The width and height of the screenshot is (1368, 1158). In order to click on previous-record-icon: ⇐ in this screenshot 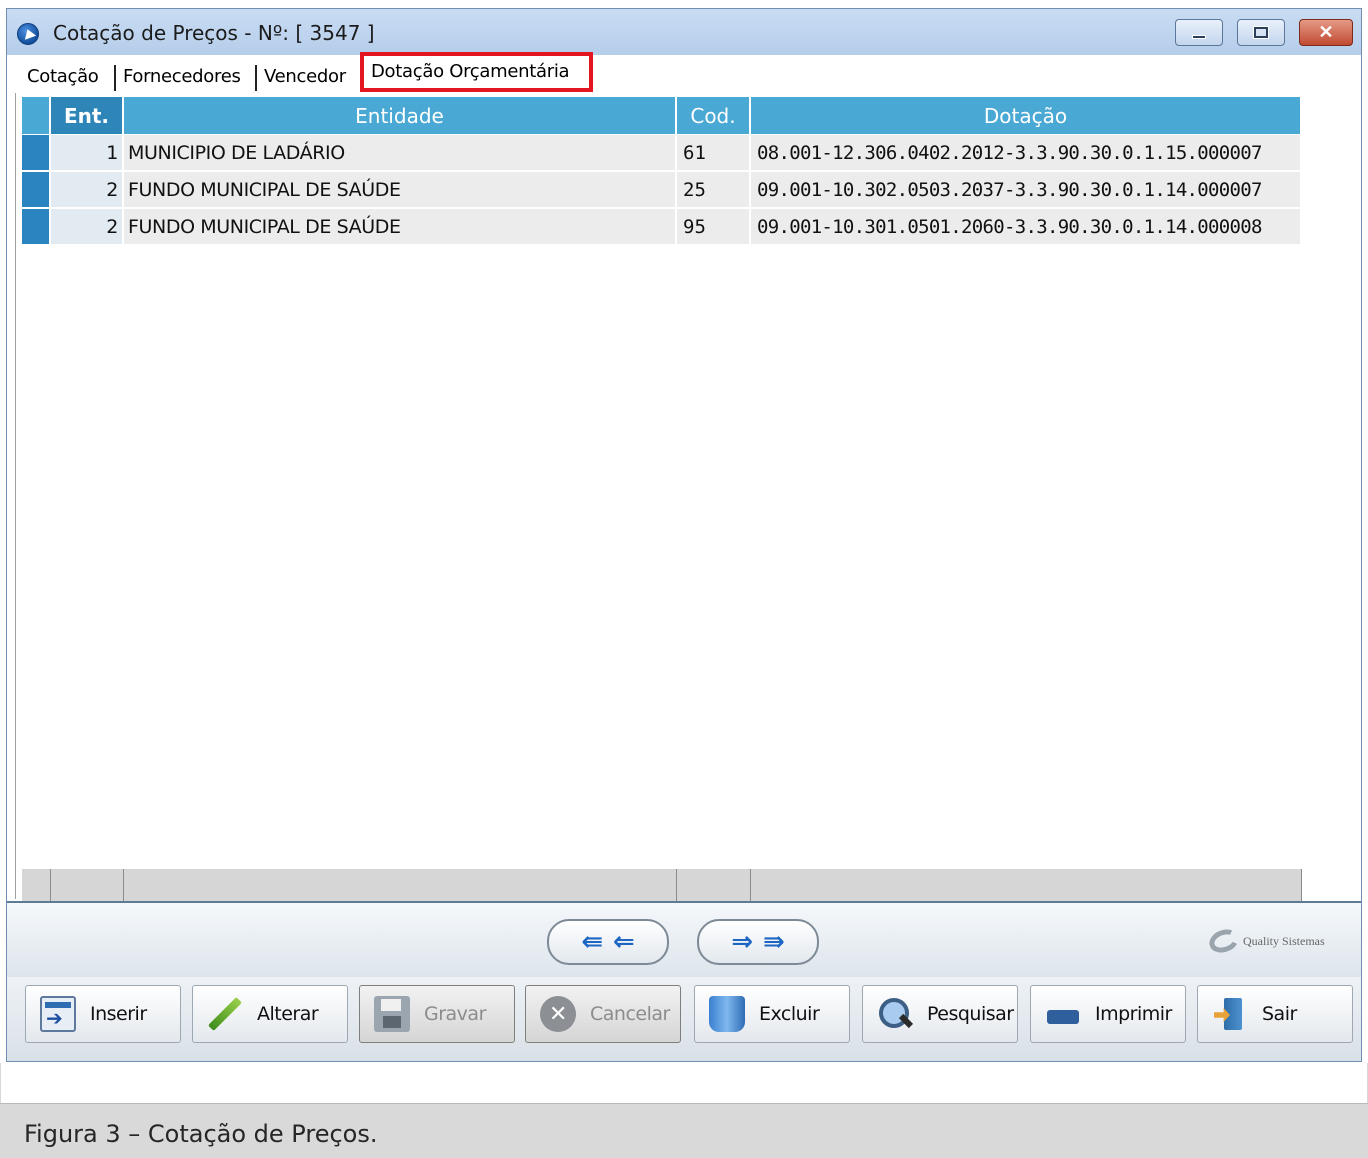, I will do `click(624, 942)`.